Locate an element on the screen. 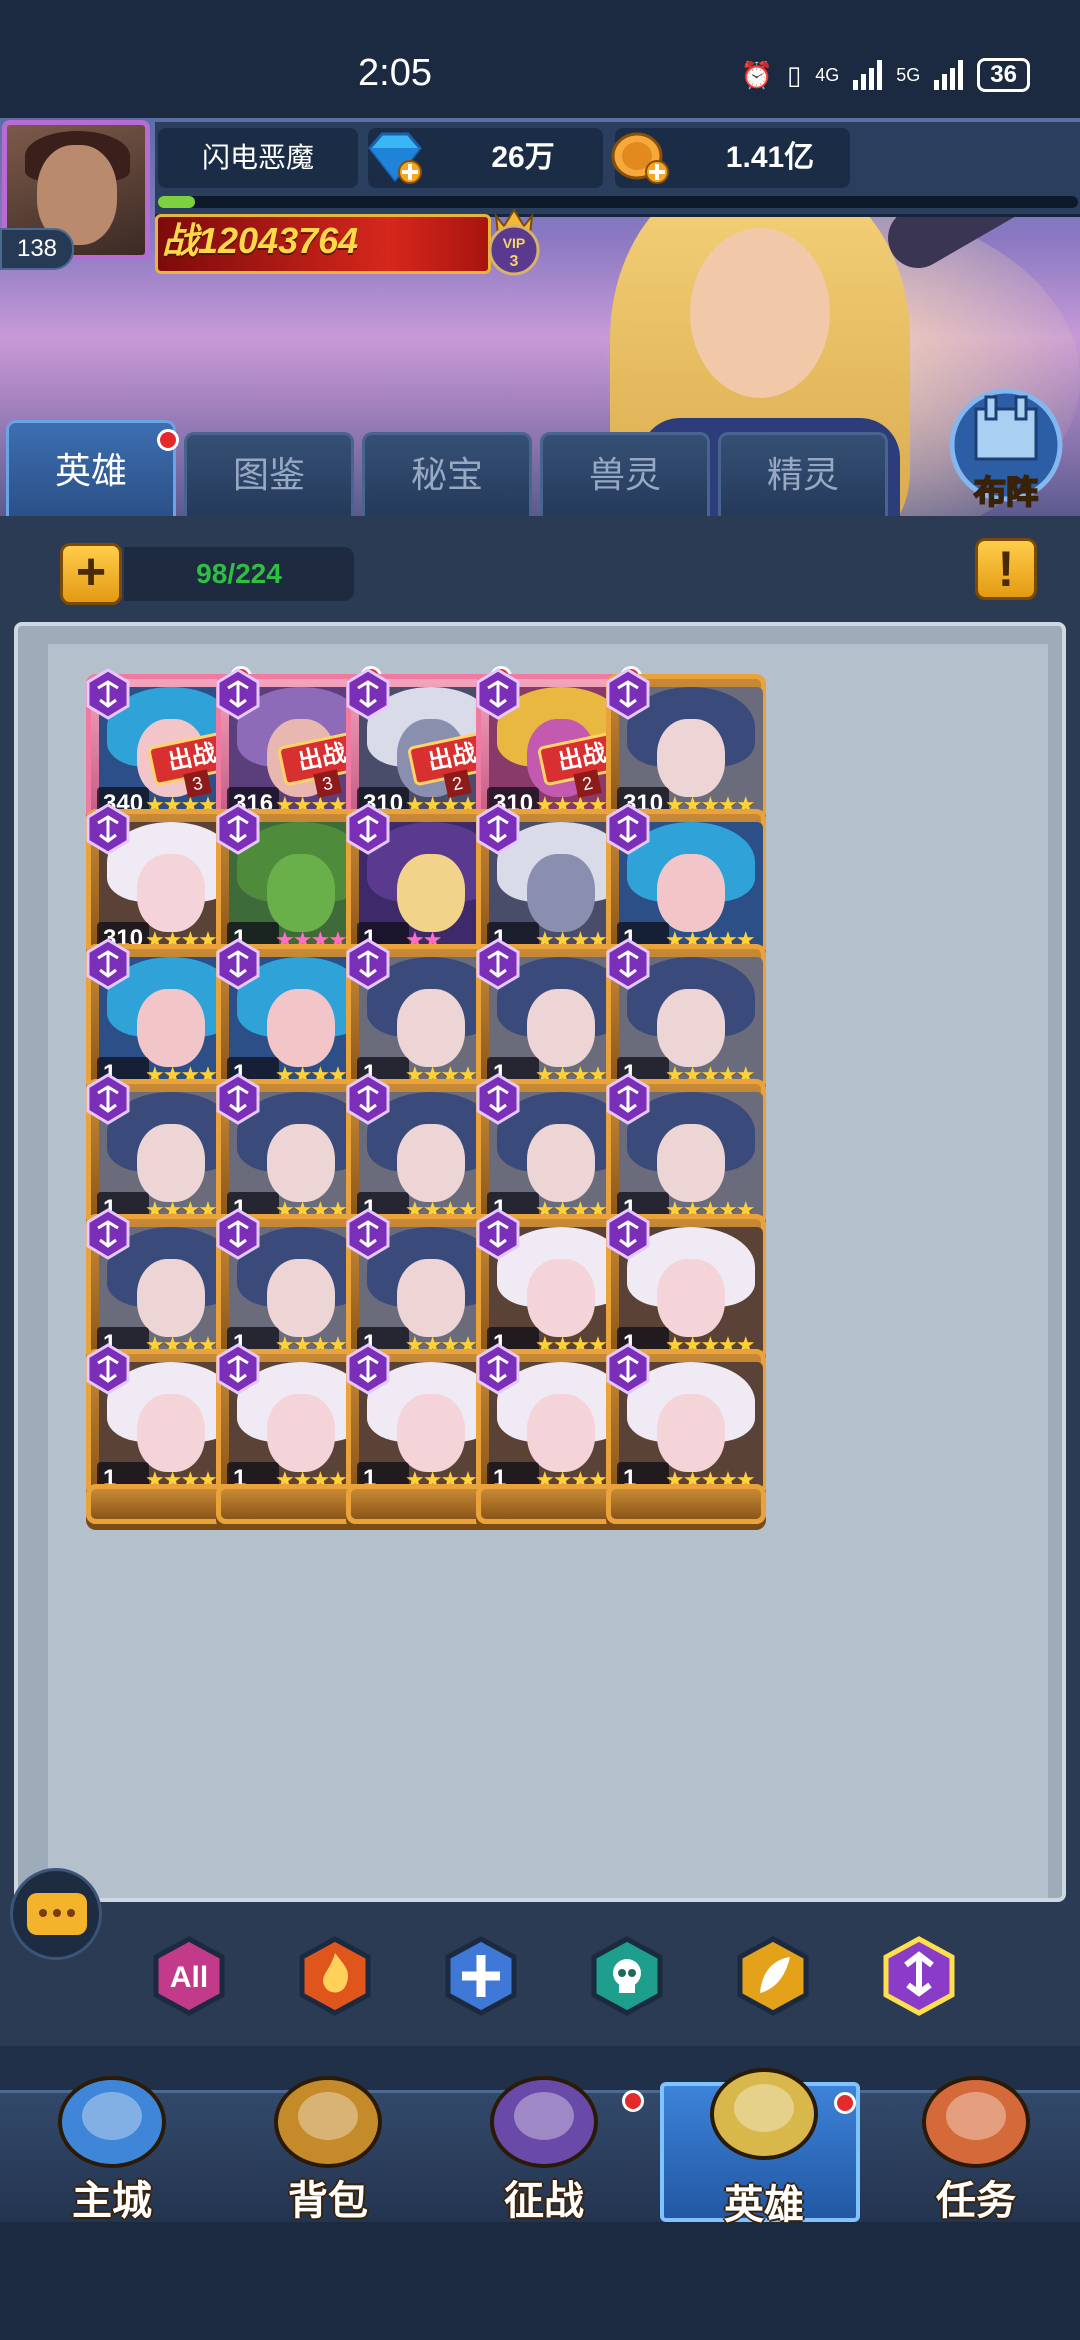 The image size is (1080, 2340). nav-label: 英雄 is located at coordinates (764, 2205).